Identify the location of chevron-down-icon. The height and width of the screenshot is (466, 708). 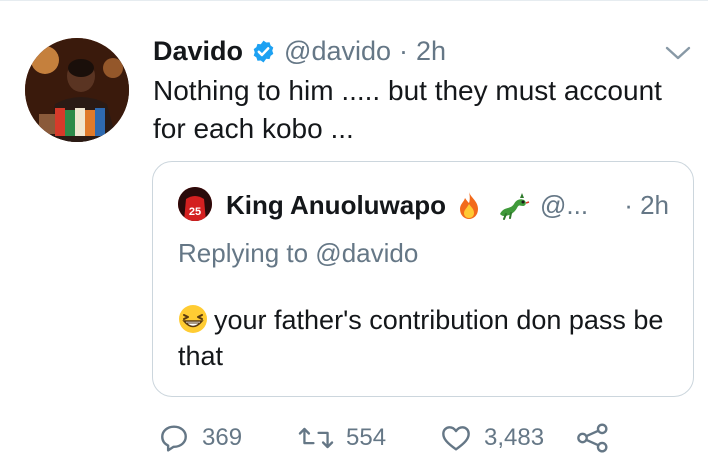
(678, 53).